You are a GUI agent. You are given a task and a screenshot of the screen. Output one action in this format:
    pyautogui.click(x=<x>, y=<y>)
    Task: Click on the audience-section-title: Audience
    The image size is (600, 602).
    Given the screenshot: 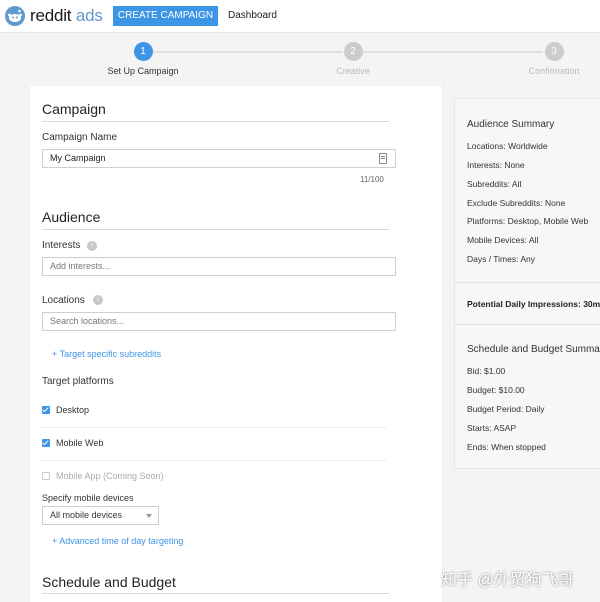 What is the action you would take?
    pyautogui.click(x=71, y=217)
    